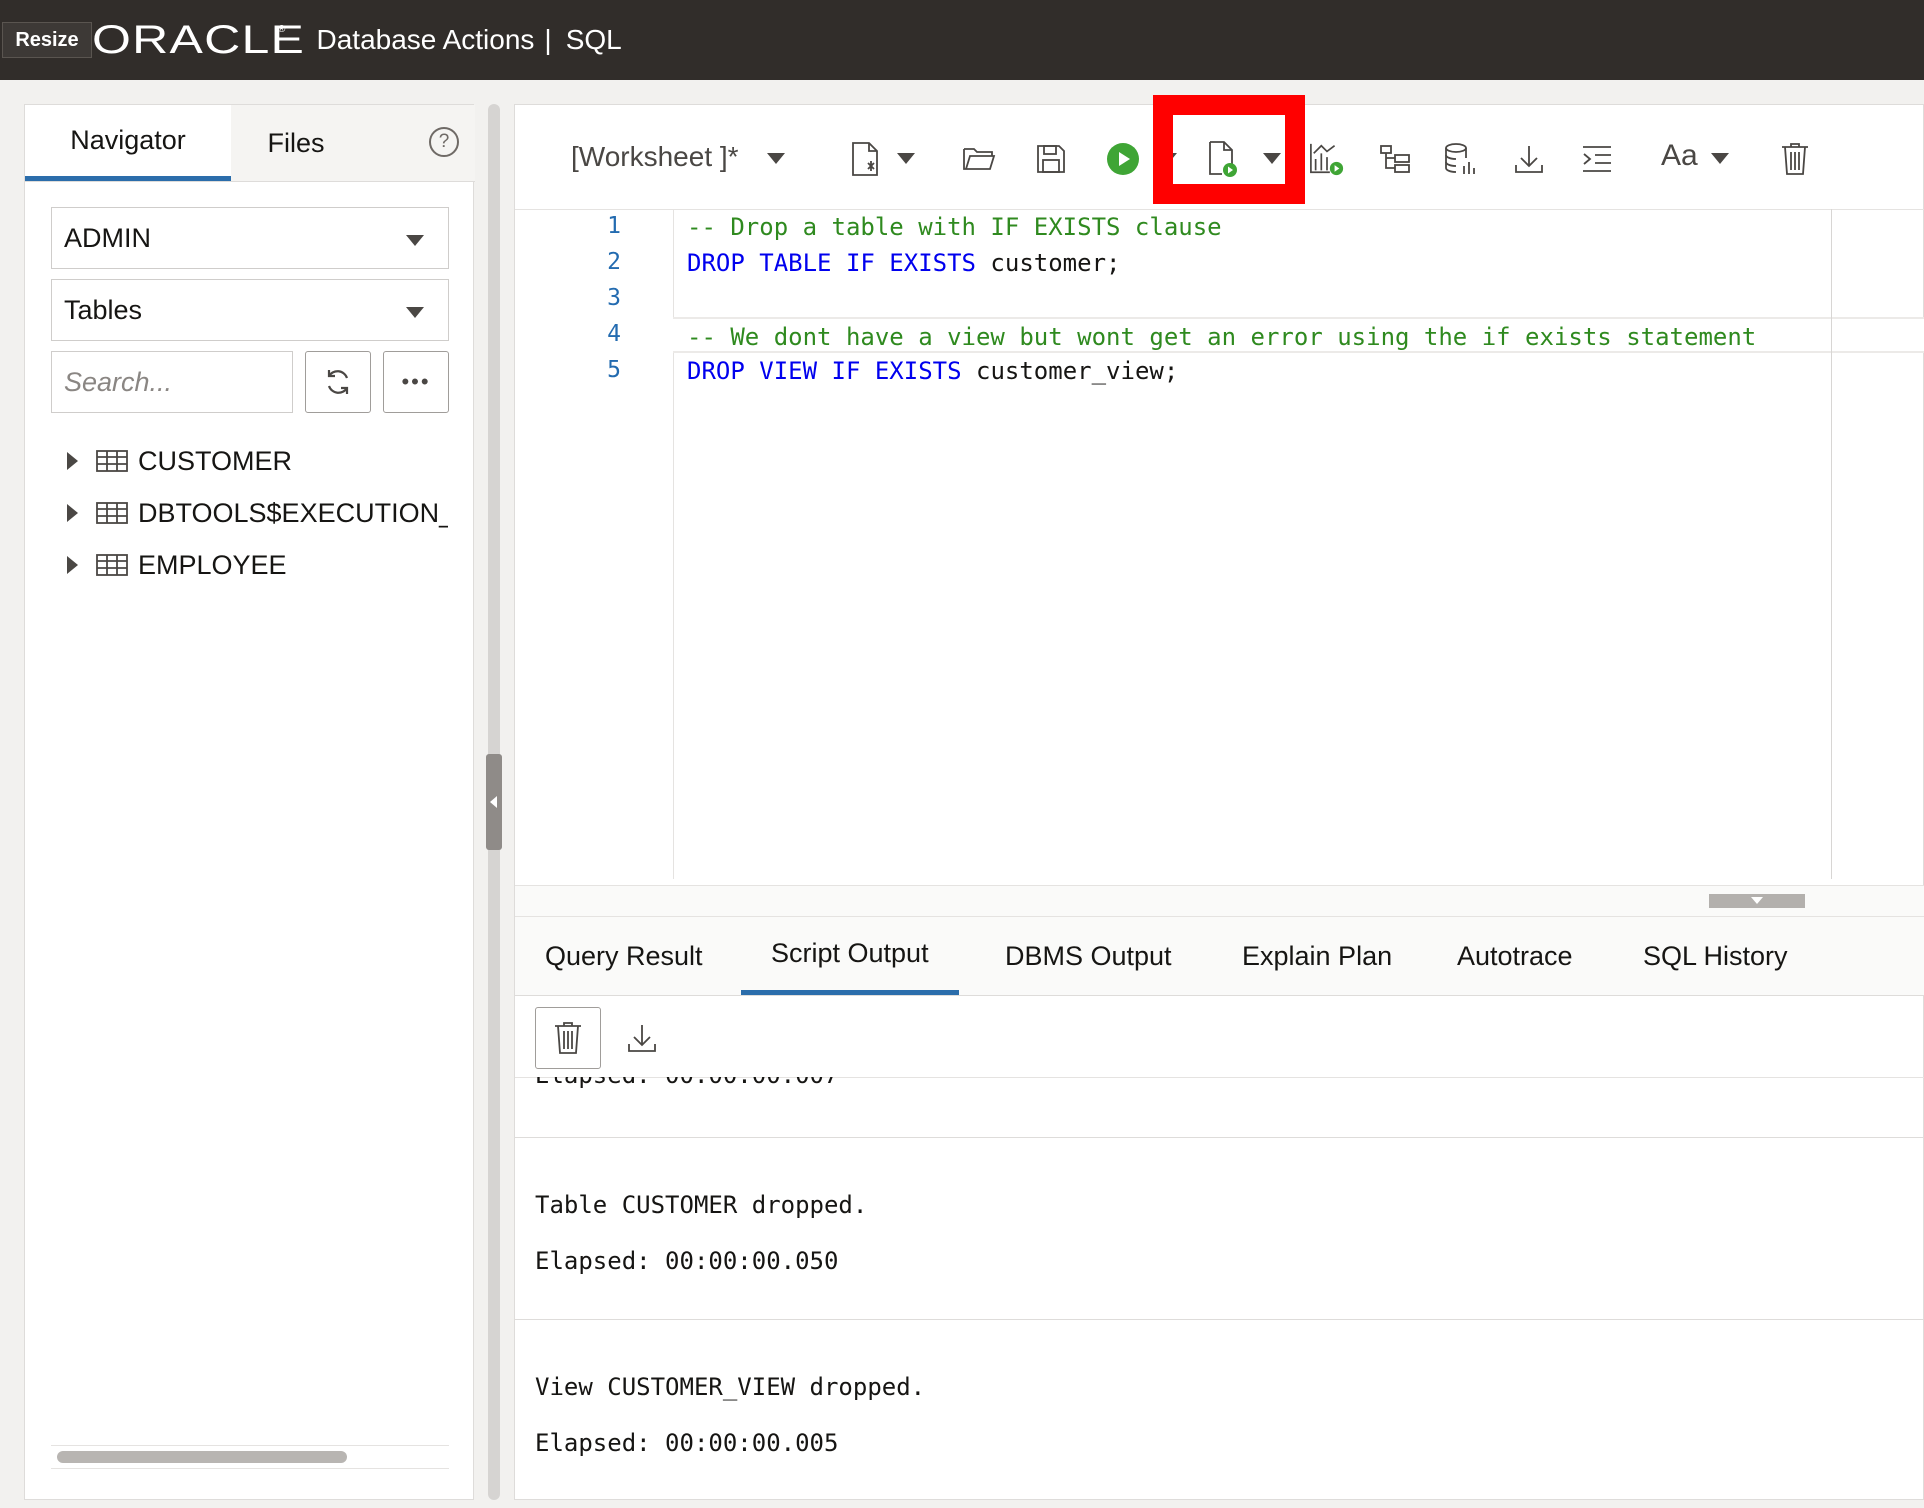 This screenshot has height=1508, width=1924. I want to click on tree-item-customer: CUSTOMER, so click(179, 461).